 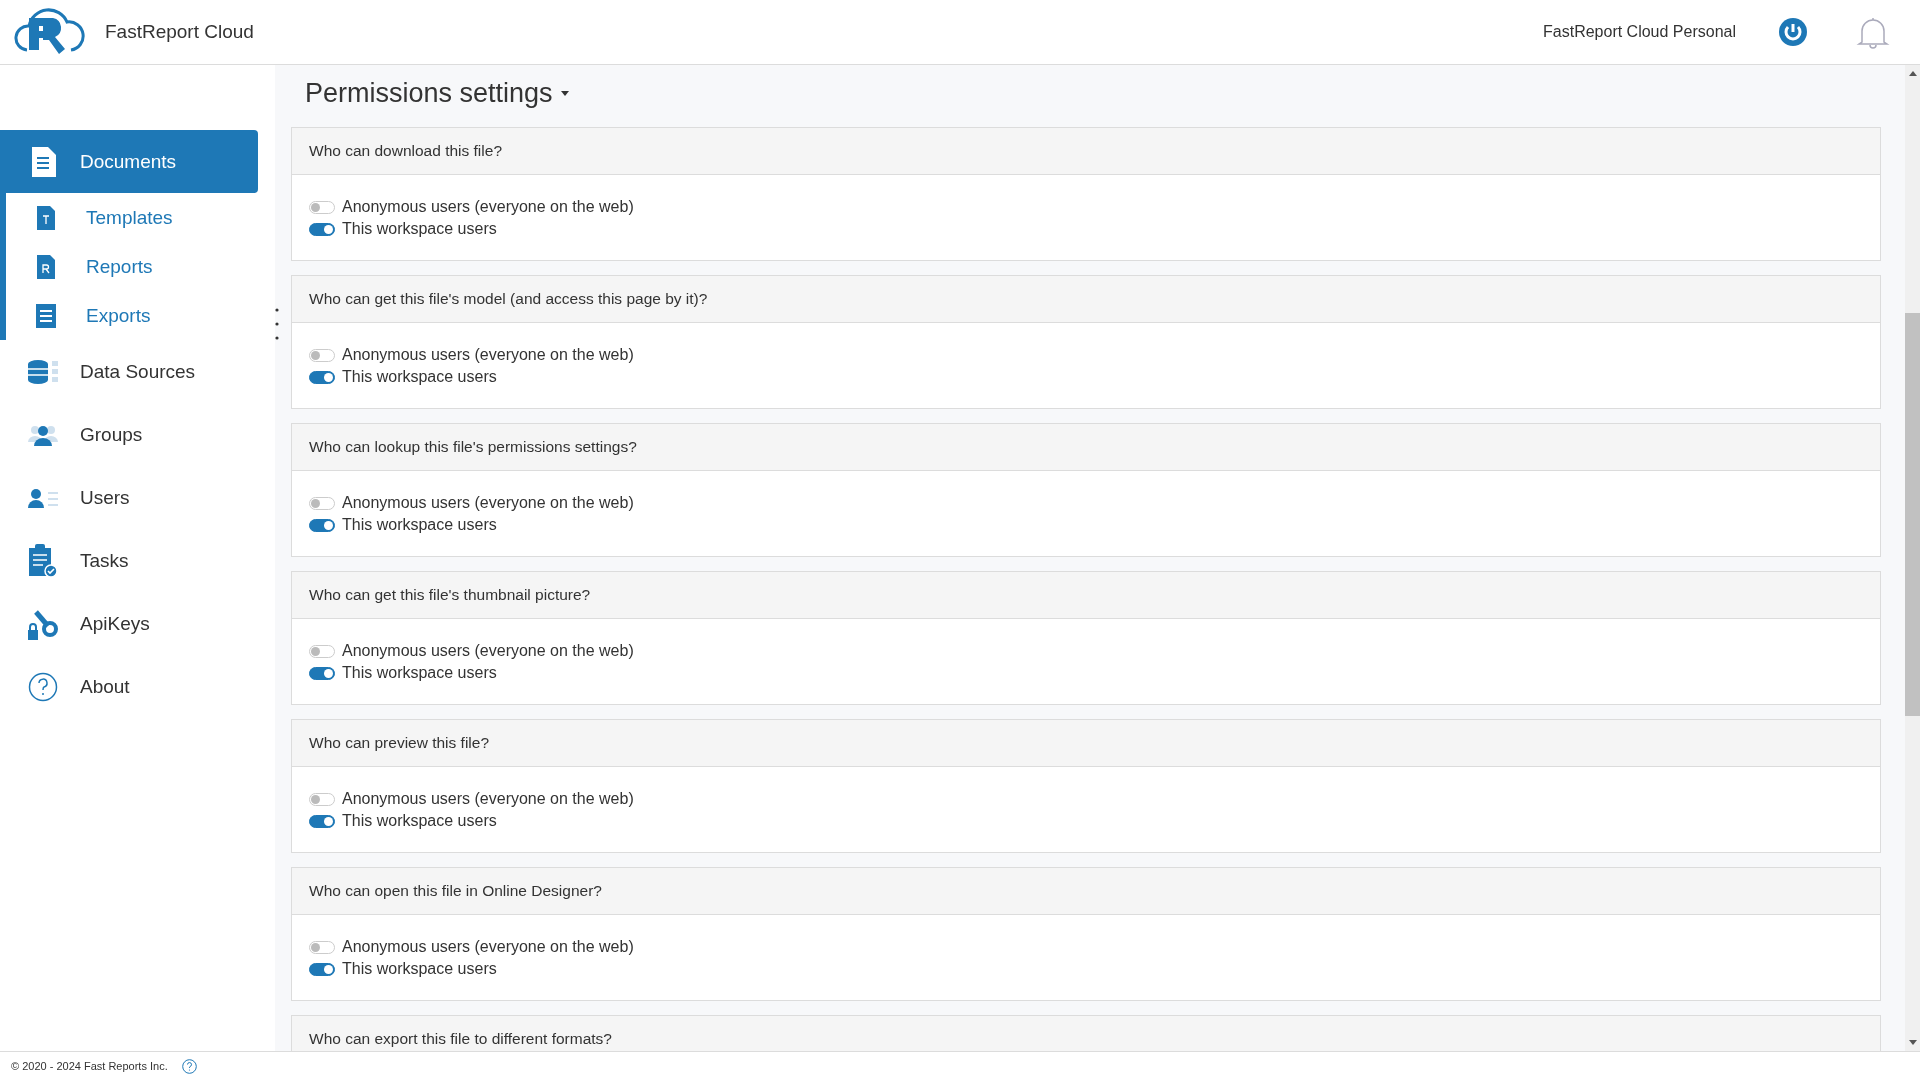 What do you see at coordinates (1639, 32) in the screenshot?
I see `account-name: FastReport Cloud Personal` at bounding box center [1639, 32].